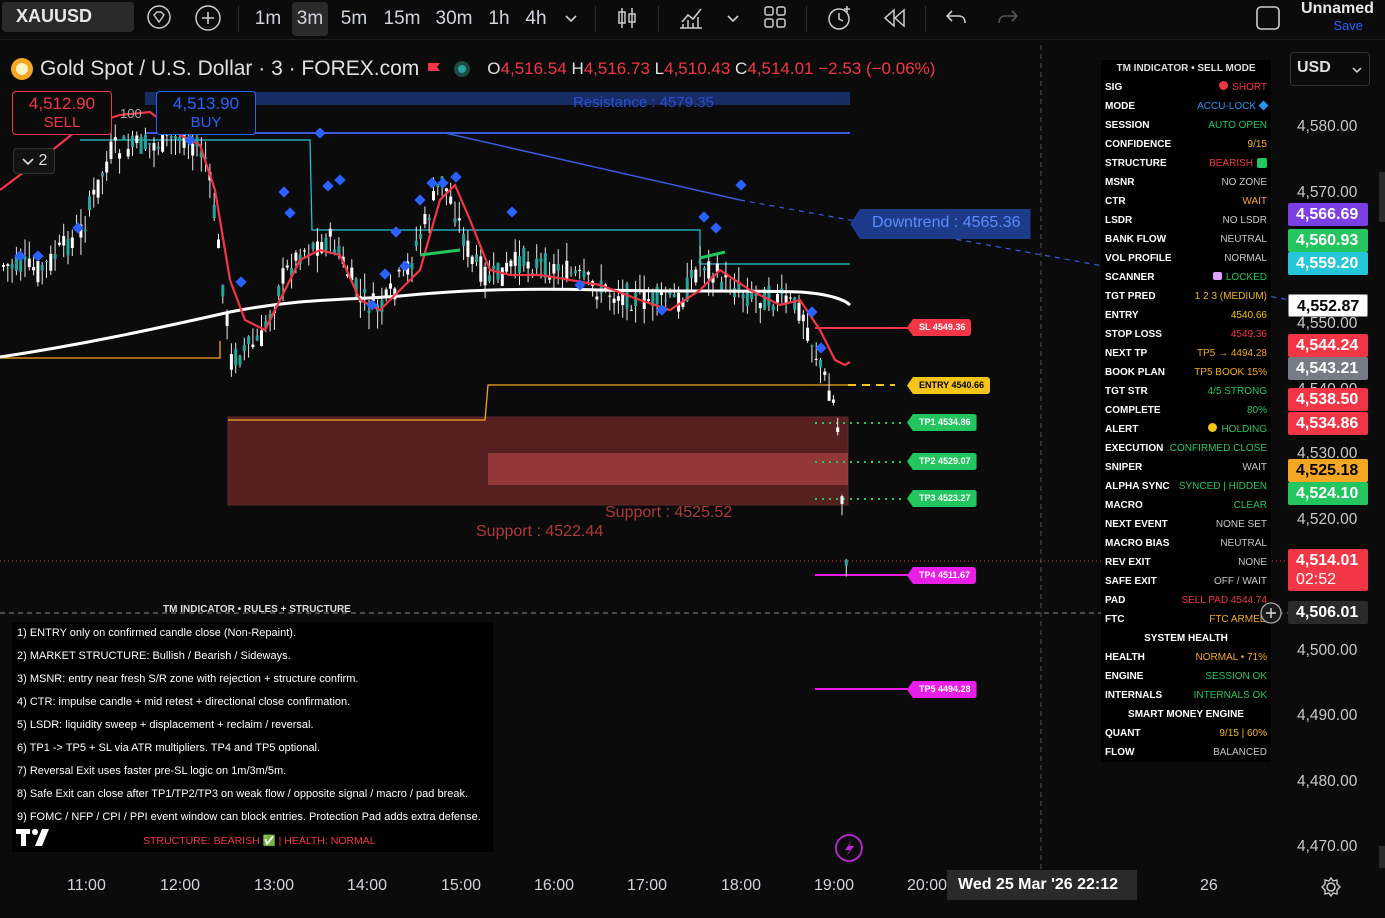 The width and height of the screenshot is (1385, 918). What do you see at coordinates (1125, 657) in the screenshot?
I see `tm-row-key: HEALTH` at bounding box center [1125, 657].